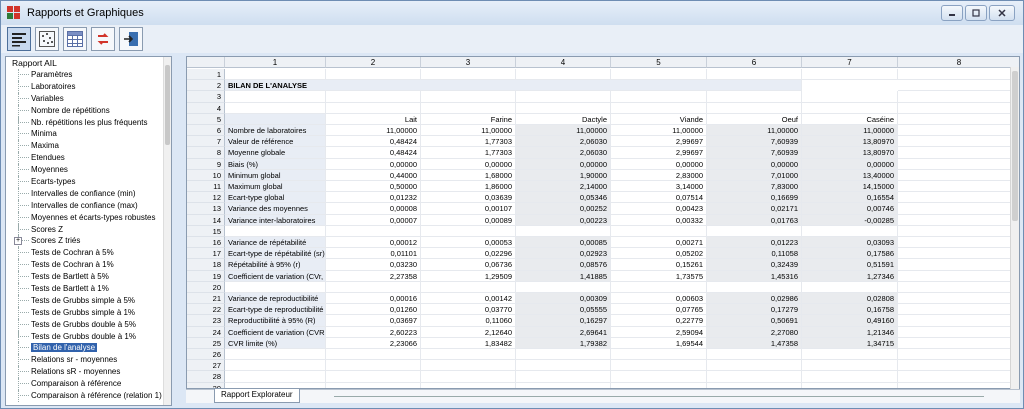 This screenshot has height=409, width=1024. What do you see at coordinates (754, 220) in the screenshot?
I see `value-cell: 0,01763` at bounding box center [754, 220].